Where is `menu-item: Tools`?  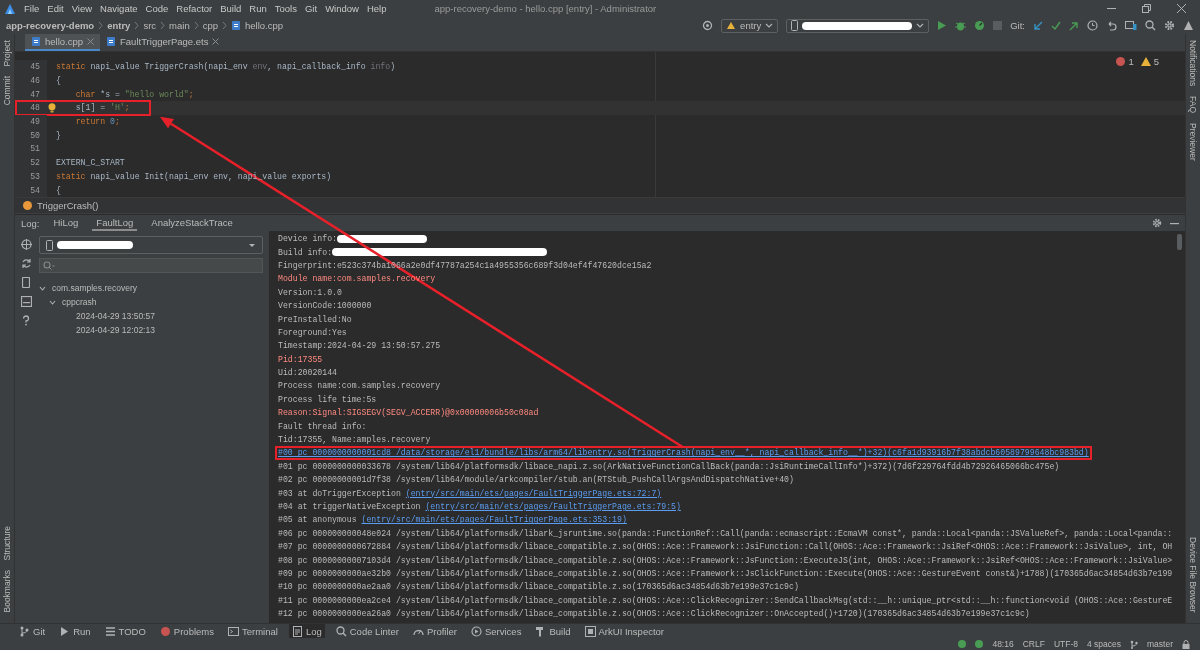 menu-item: Tools is located at coordinates (285, 8).